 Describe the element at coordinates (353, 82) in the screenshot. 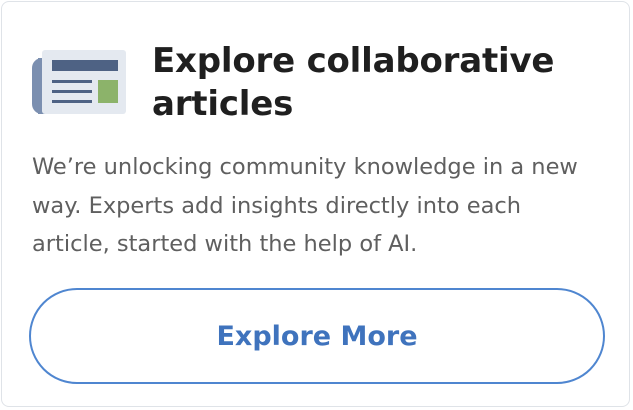

I see `card-title: Explore collaborative articles` at that location.